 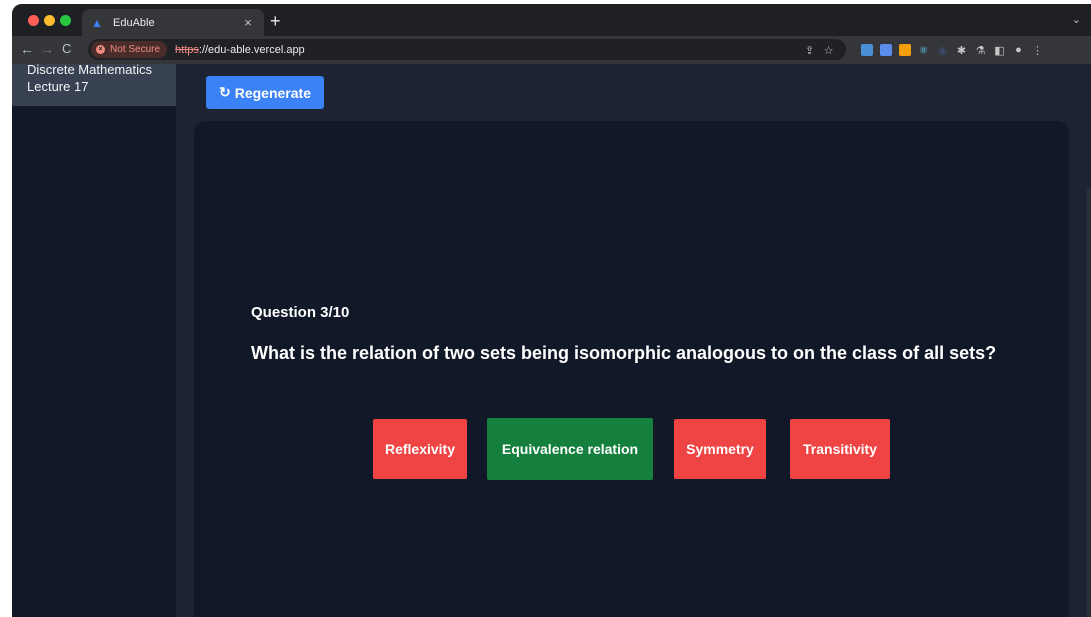 What do you see at coordinates (94, 339) in the screenshot?
I see `sidebar: Discrete Mathematics Lecture 17` at bounding box center [94, 339].